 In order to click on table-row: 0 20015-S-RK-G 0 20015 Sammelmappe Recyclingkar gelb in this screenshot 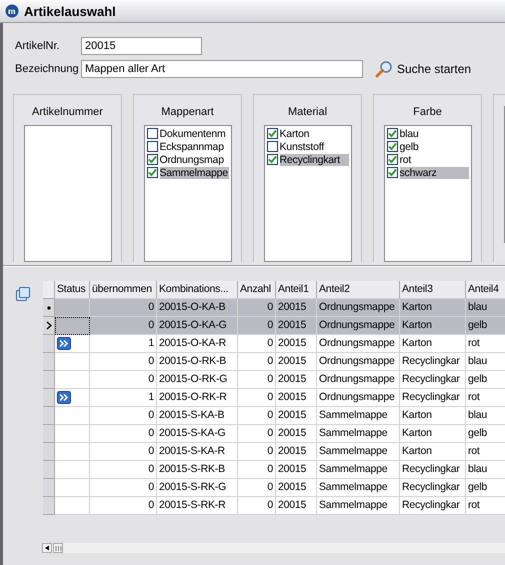, I will do `click(274, 488)`.